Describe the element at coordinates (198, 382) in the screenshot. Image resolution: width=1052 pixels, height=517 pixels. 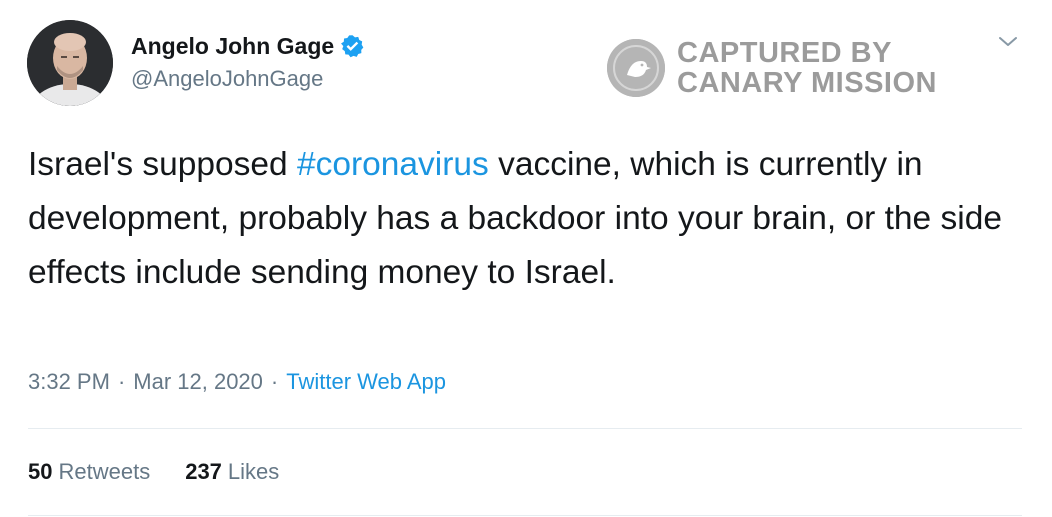
I see `tweet-date: Mar 12, 2020` at that location.